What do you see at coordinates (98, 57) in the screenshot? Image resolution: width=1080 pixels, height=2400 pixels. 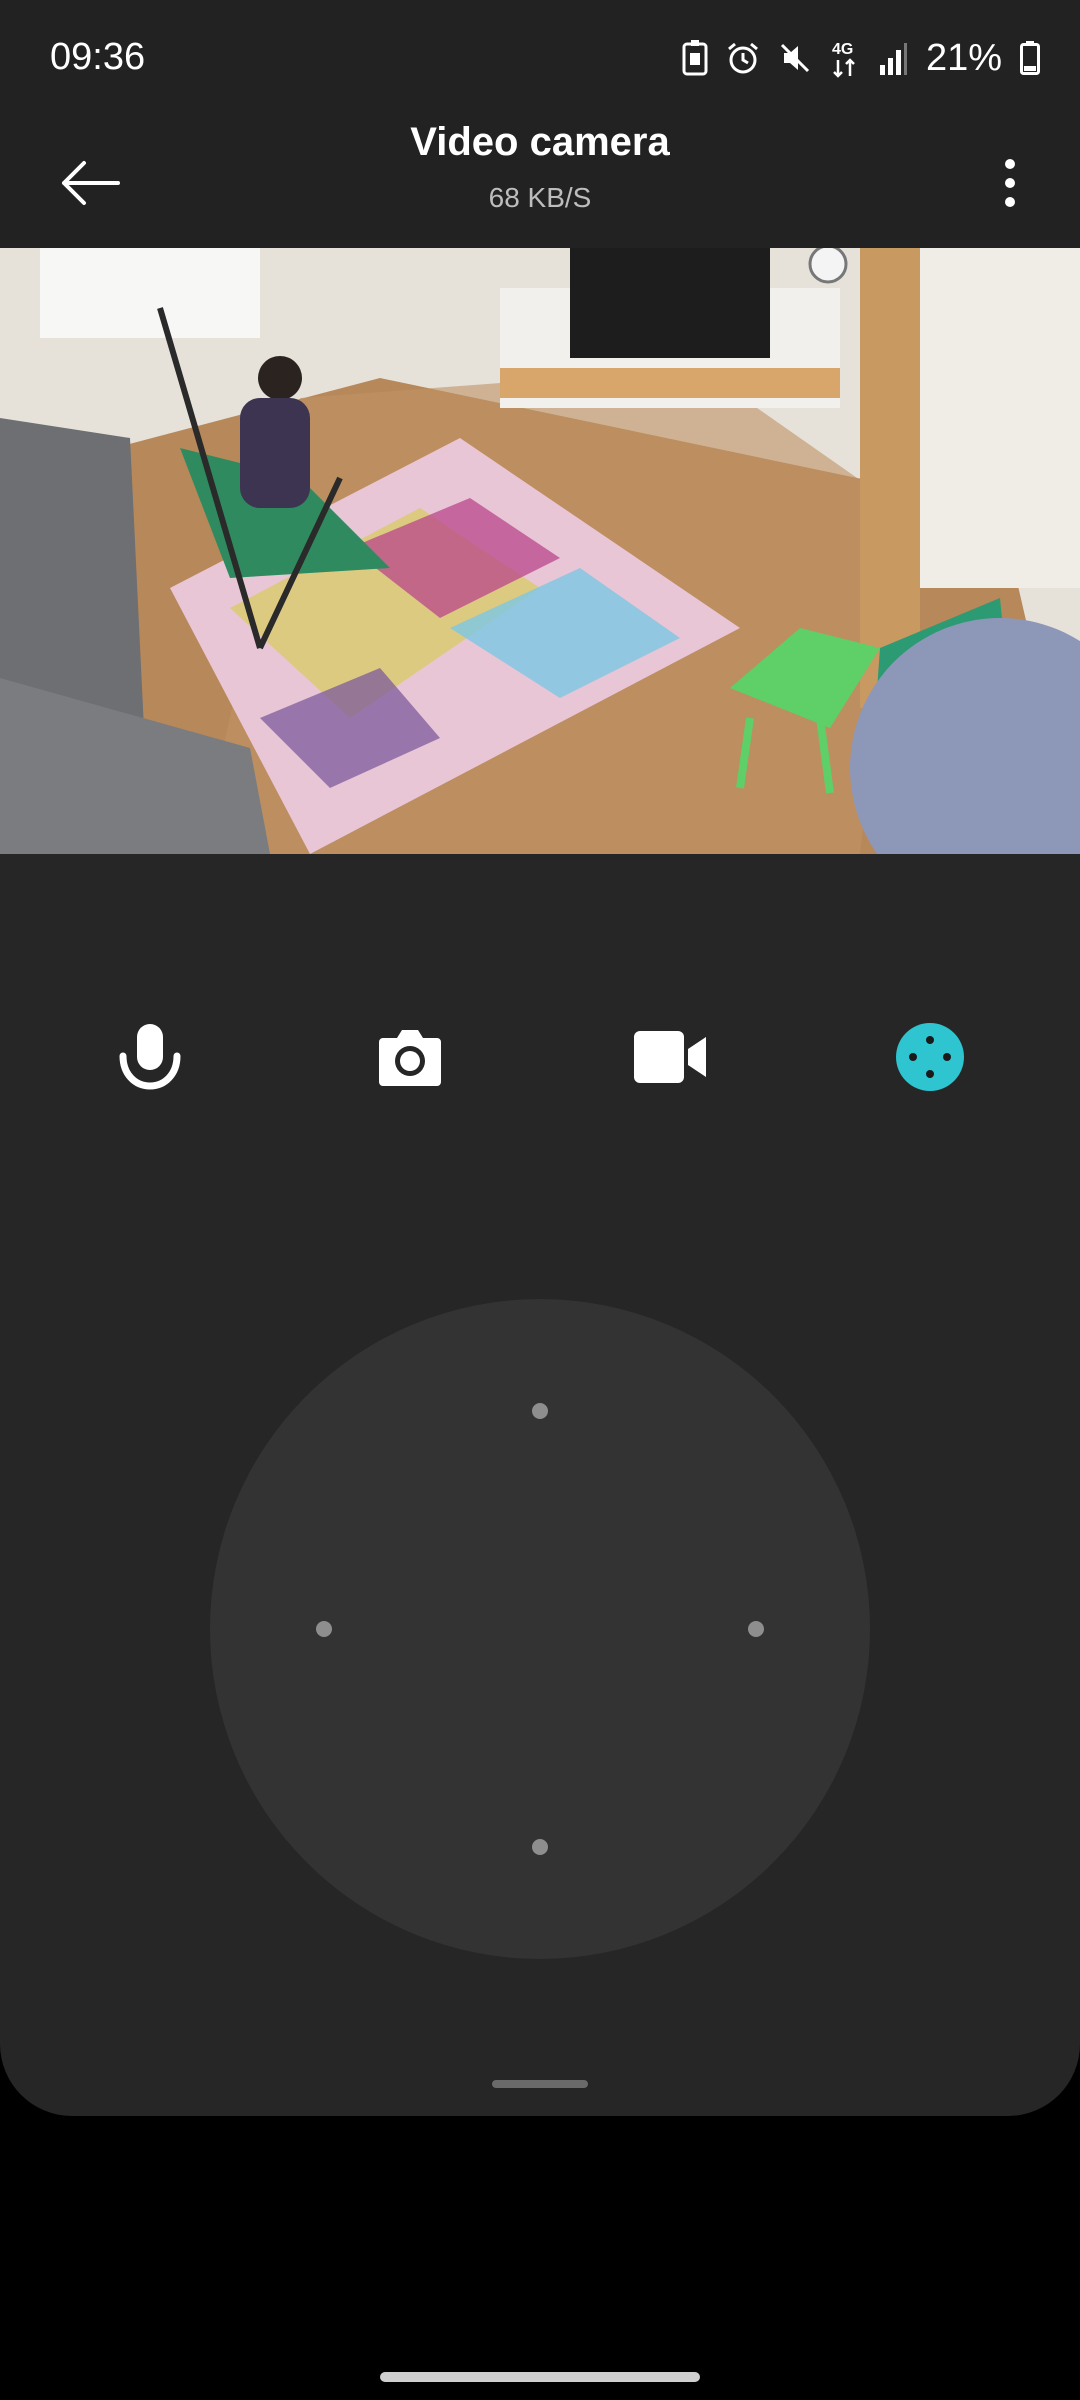 I see `status-time: 09:36` at bounding box center [98, 57].